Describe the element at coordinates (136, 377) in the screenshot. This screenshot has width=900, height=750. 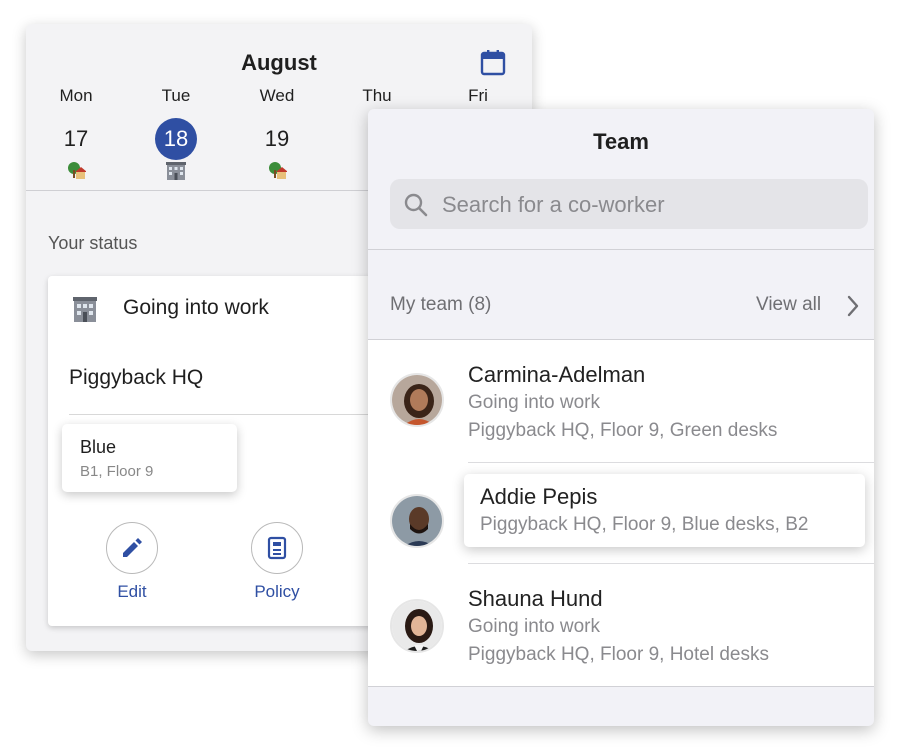
I see `status-place: Piggyback HQ` at that location.